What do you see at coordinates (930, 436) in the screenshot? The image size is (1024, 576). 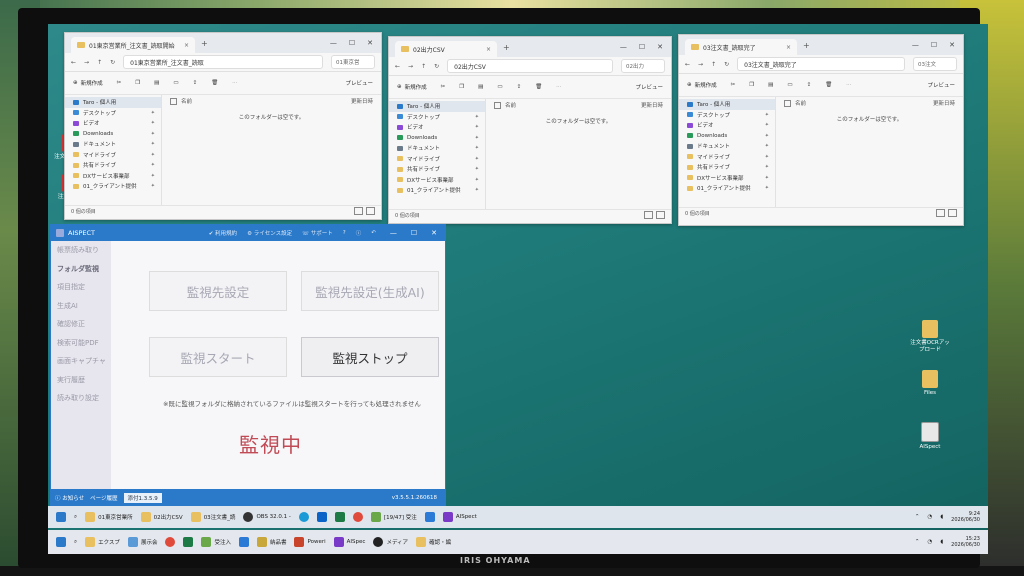 I see `desktop-icon-aispect: AISpect` at bounding box center [930, 436].